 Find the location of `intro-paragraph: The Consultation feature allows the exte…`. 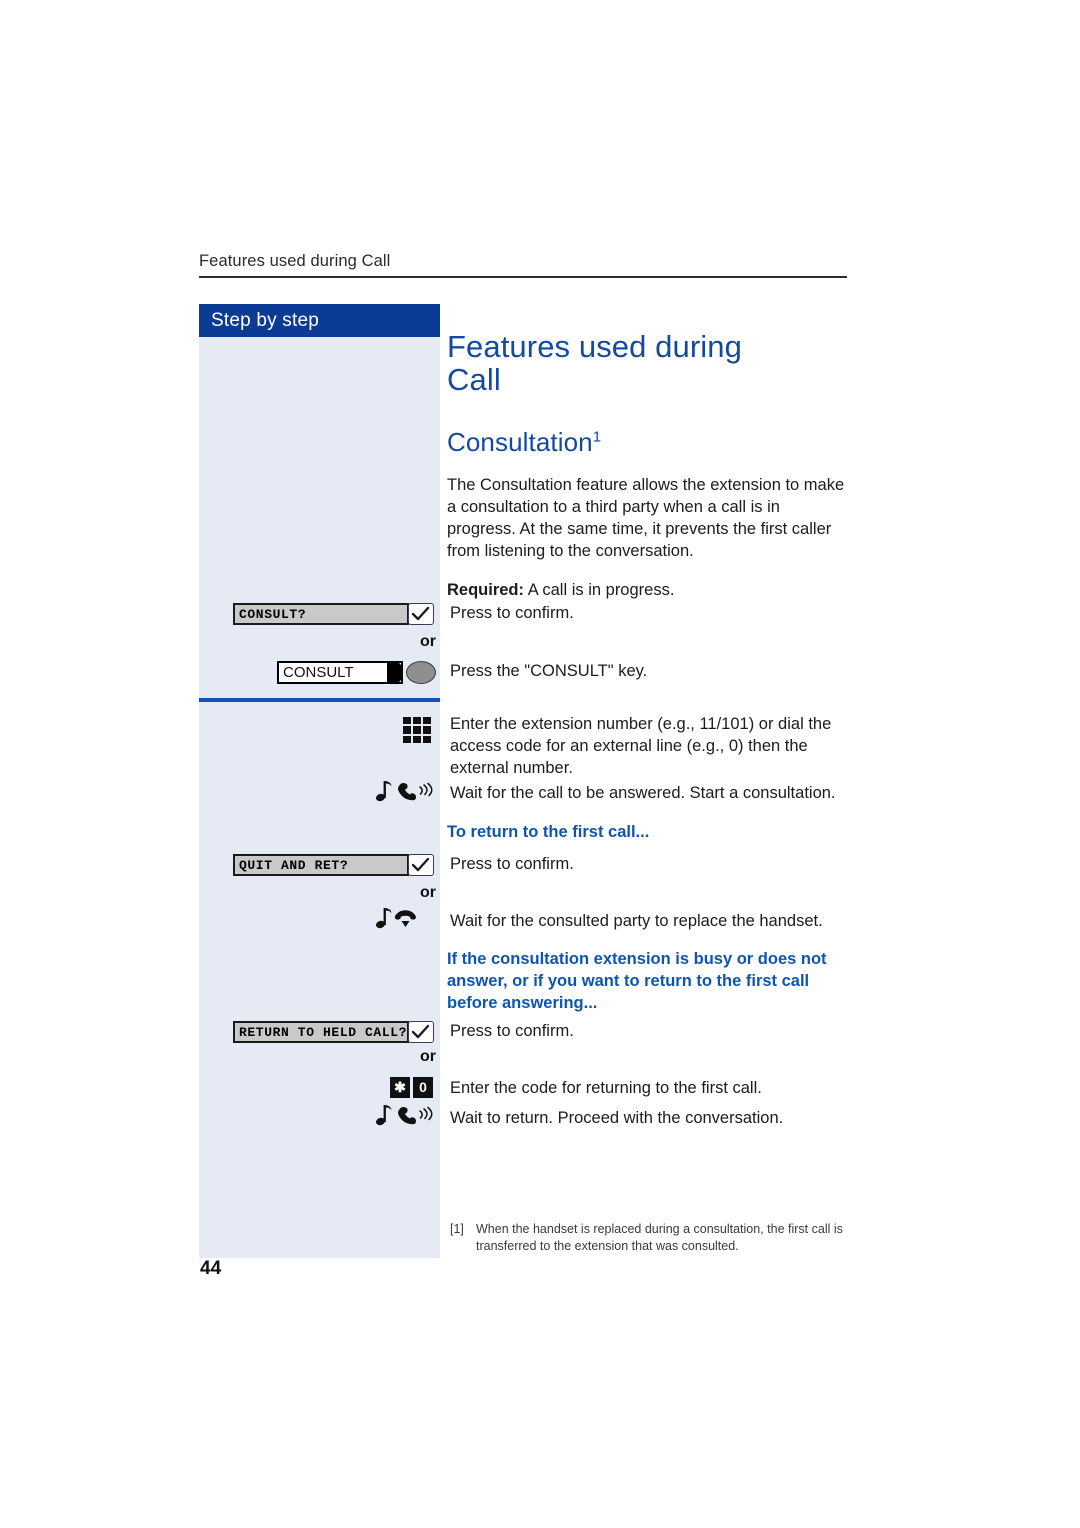

intro-paragraph: The Consultation feature allows the exte… is located at coordinates (646, 517).